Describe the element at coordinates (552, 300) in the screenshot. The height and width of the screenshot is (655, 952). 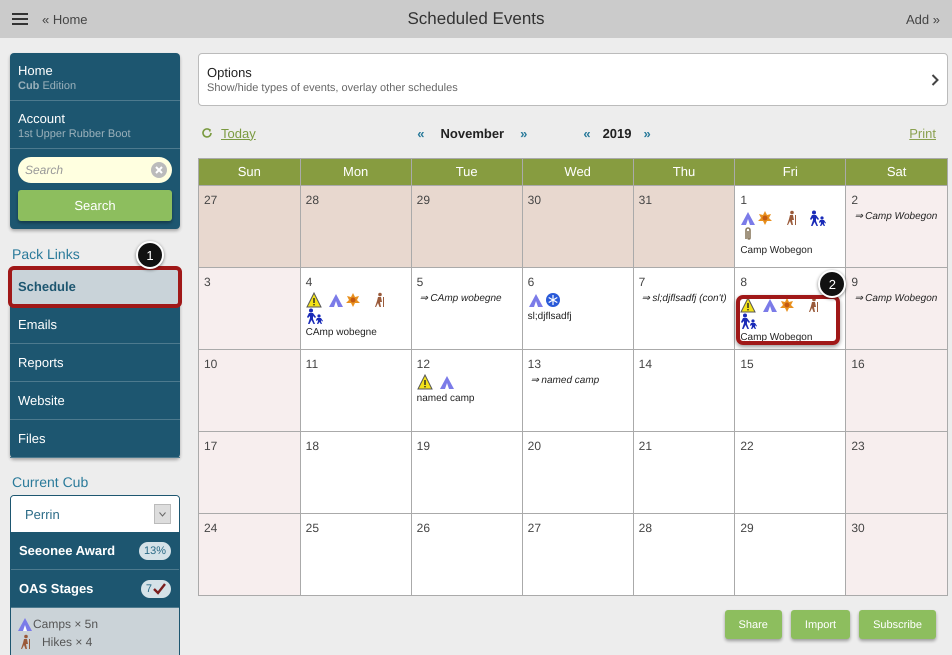
I see `snowflake-icon` at that location.